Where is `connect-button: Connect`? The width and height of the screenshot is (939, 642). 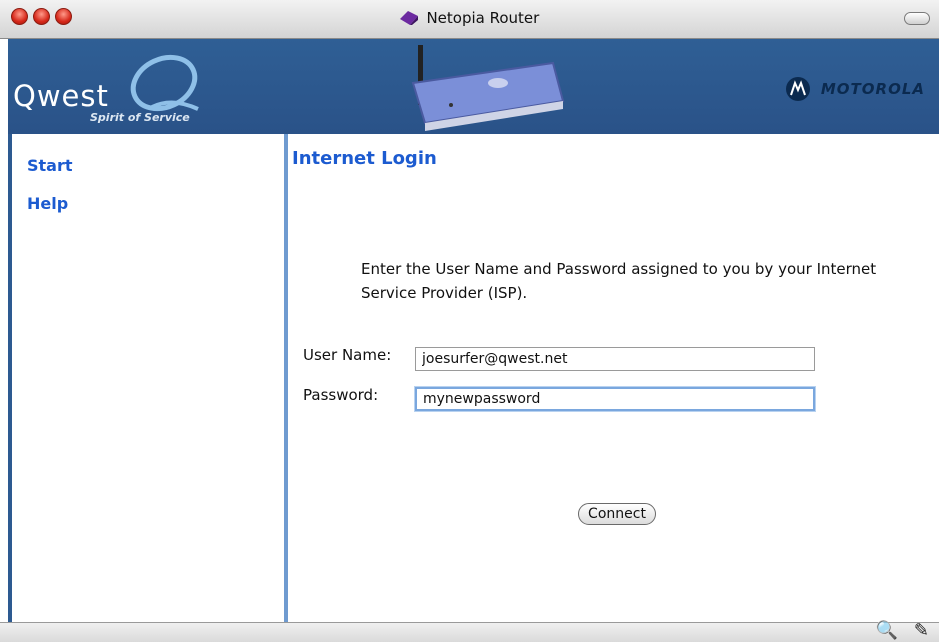 connect-button: Connect is located at coordinates (617, 514).